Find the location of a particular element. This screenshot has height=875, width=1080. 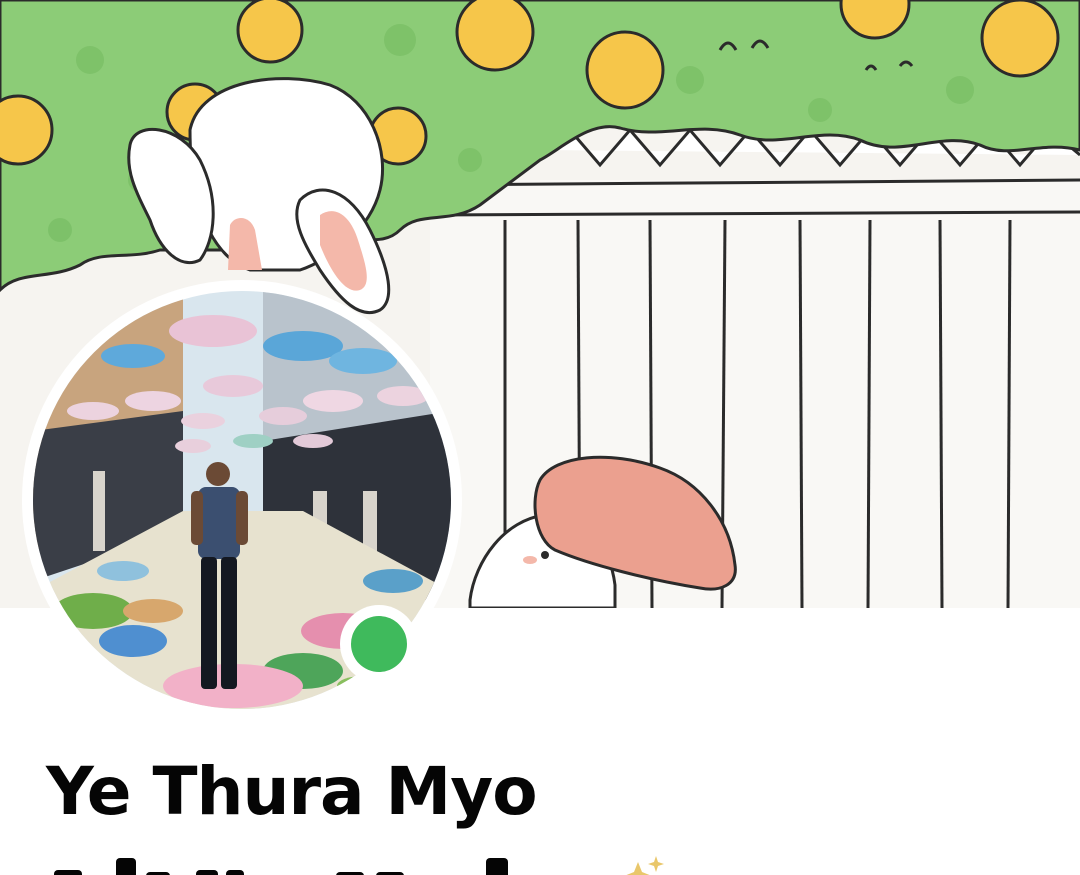

profile-bio is located at coordinates (356, 861).